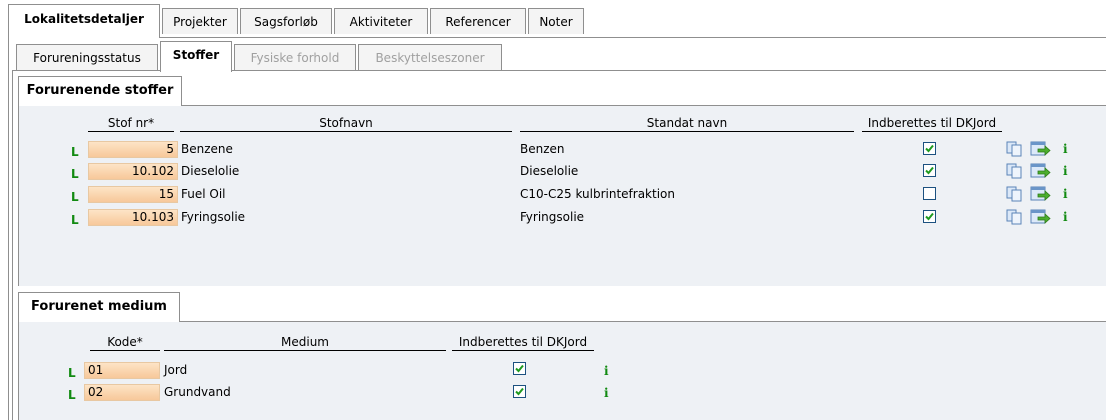  Describe the element at coordinates (100, 91) in the screenshot. I see `group-tab-forurenende-stoffer: Forurenende stoffer` at that location.